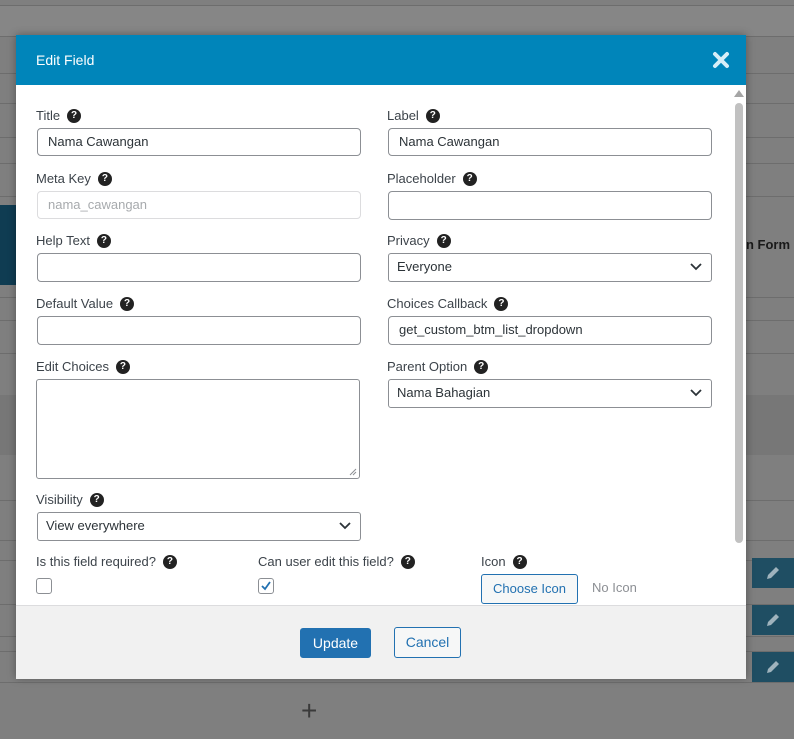 This screenshot has width=794, height=739. What do you see at coordinates (550, 142) in the screenshot?
I see `label-input: Nama Cawangan` at bounding box center [550, 142].